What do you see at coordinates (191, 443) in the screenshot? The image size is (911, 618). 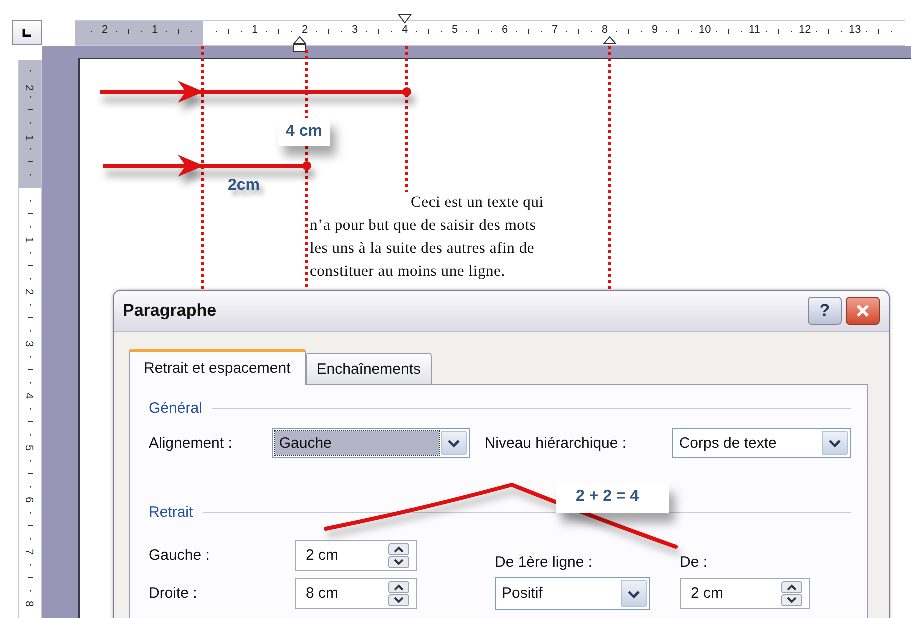 I see `field-label: Alignement :` at bounding box center [191, 443].